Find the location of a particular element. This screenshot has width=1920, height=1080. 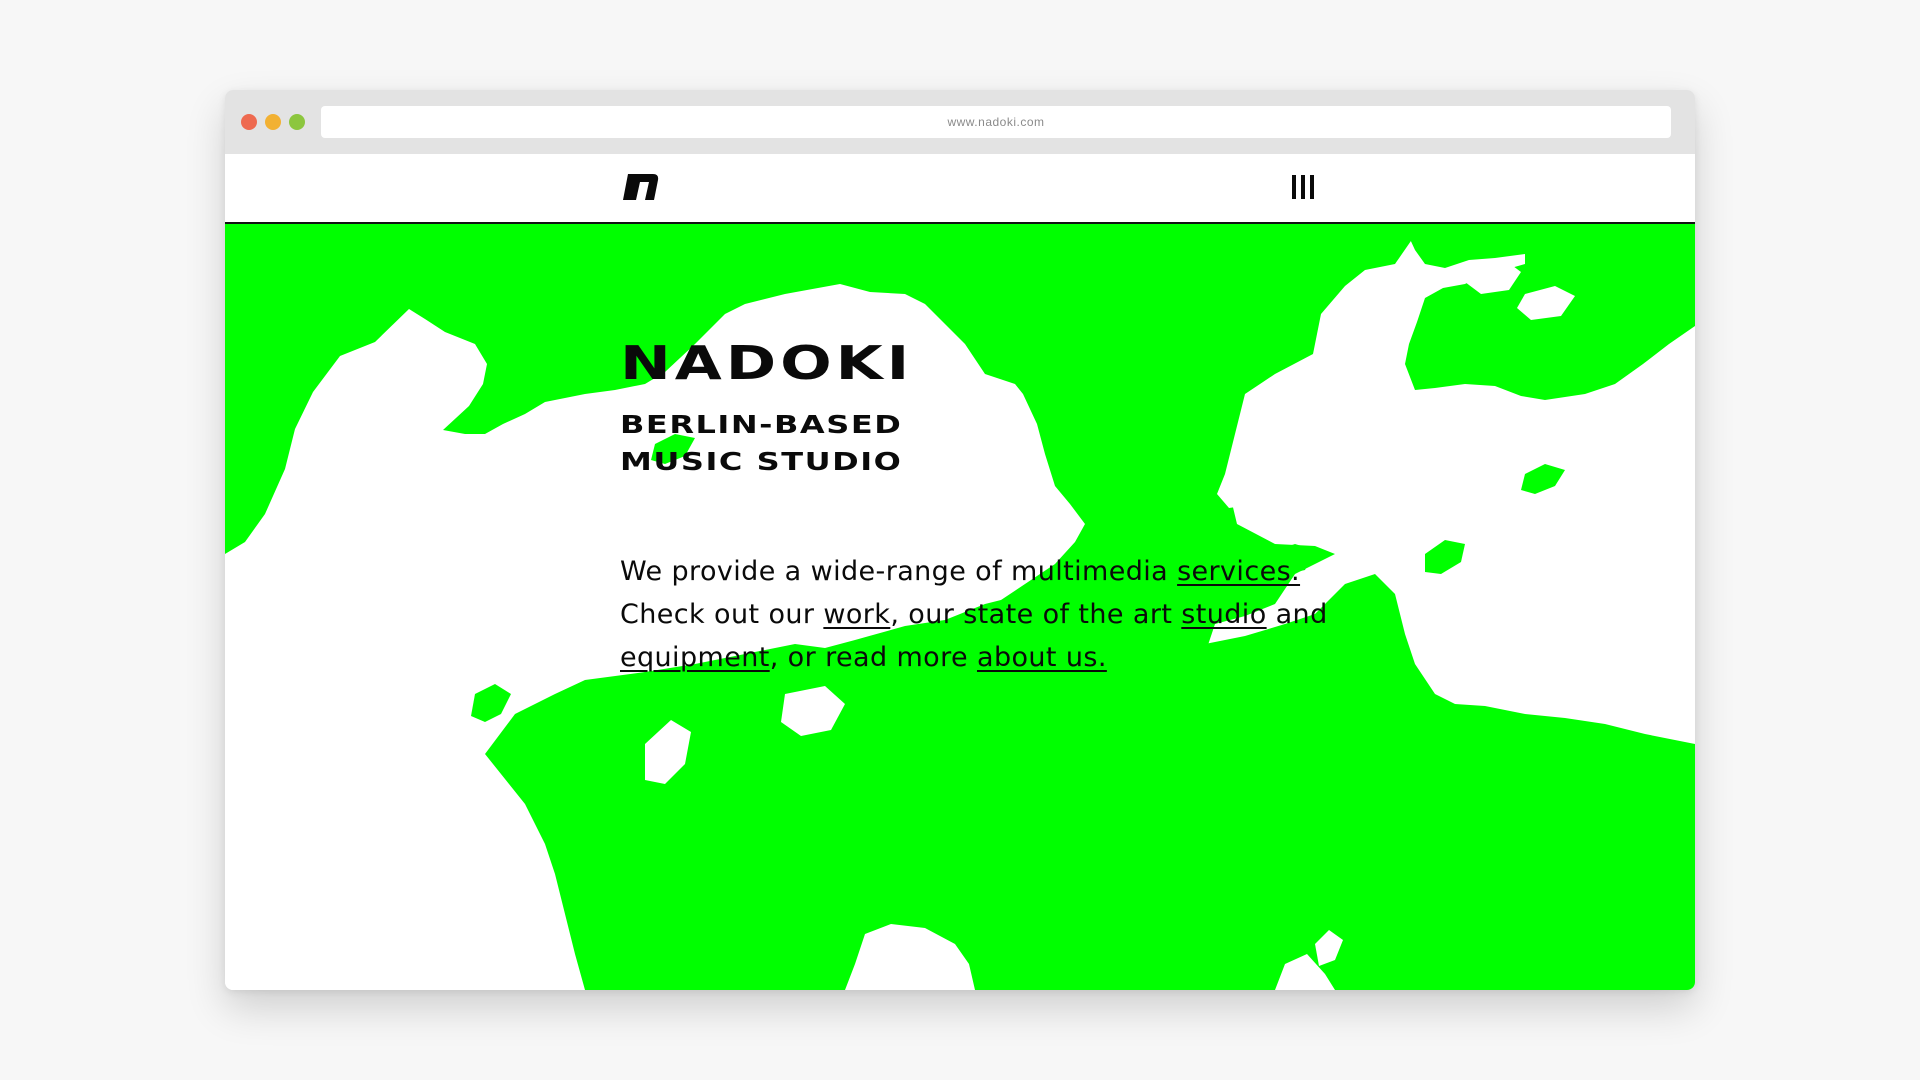

site-header is located at coordinates (960, 189).